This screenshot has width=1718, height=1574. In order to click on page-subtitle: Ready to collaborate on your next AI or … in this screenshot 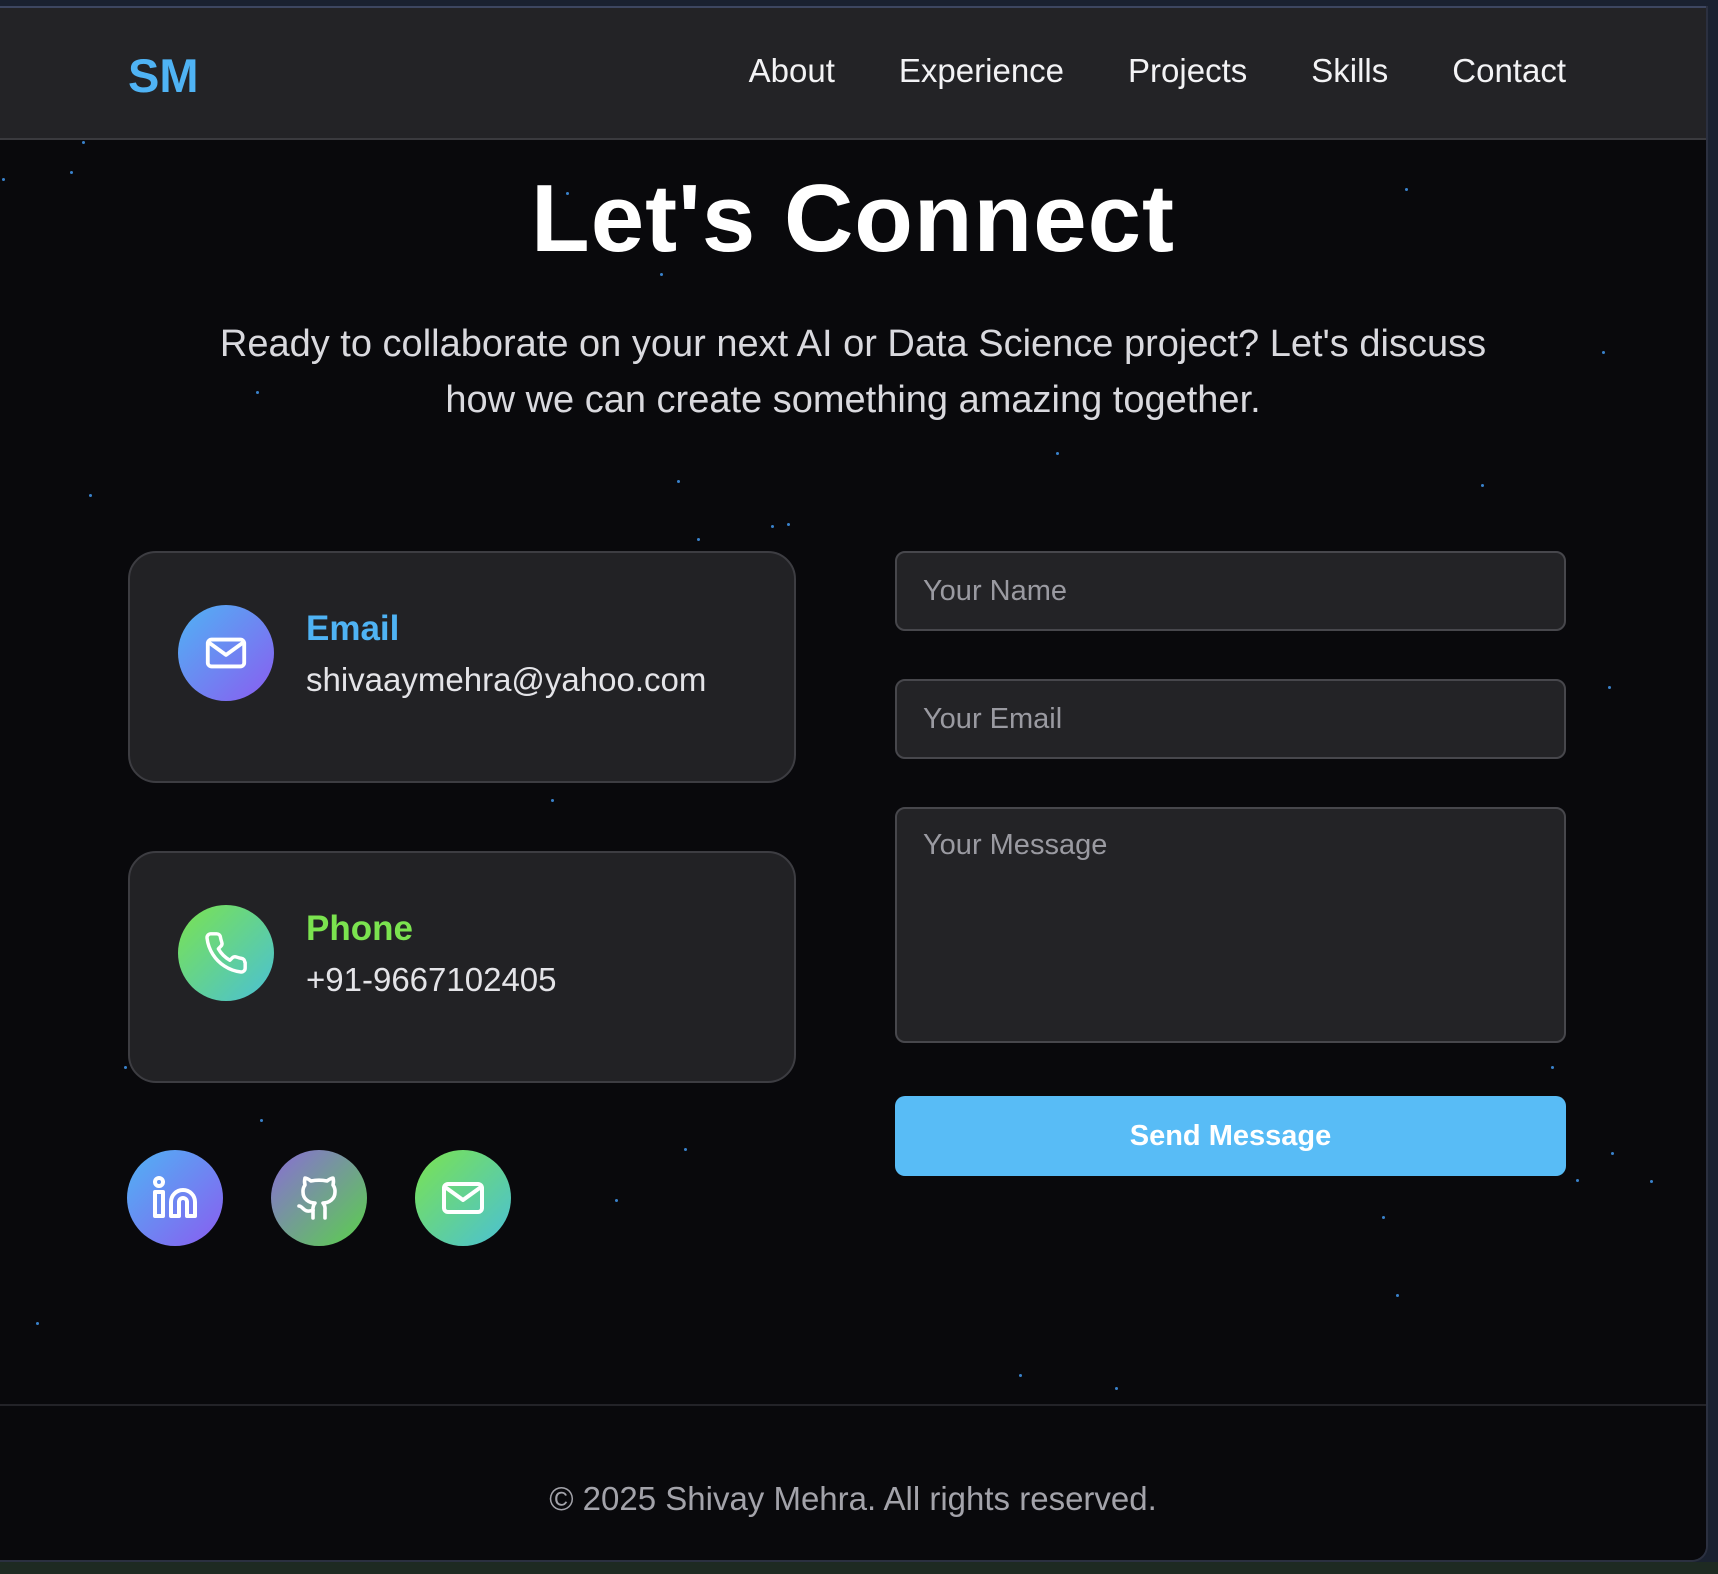, I will do `click(853, 372)`.